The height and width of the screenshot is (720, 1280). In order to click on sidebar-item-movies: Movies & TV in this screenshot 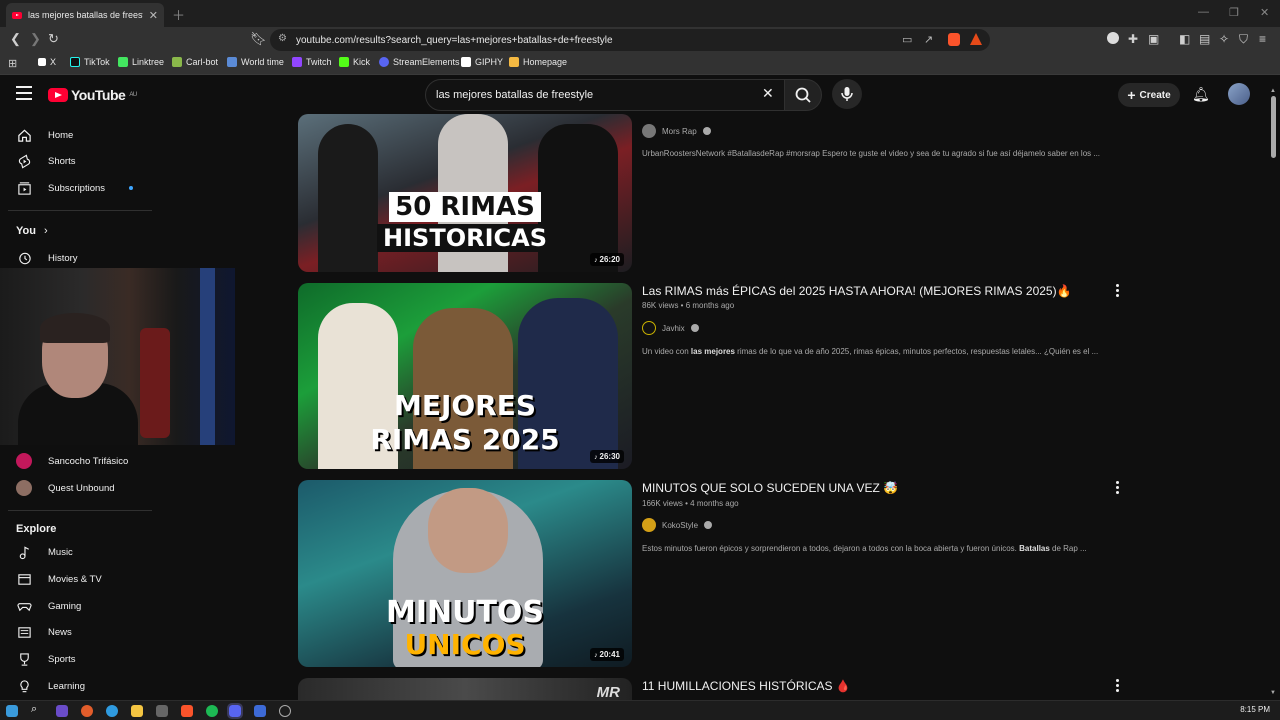, I will do `click(59, 579)`.